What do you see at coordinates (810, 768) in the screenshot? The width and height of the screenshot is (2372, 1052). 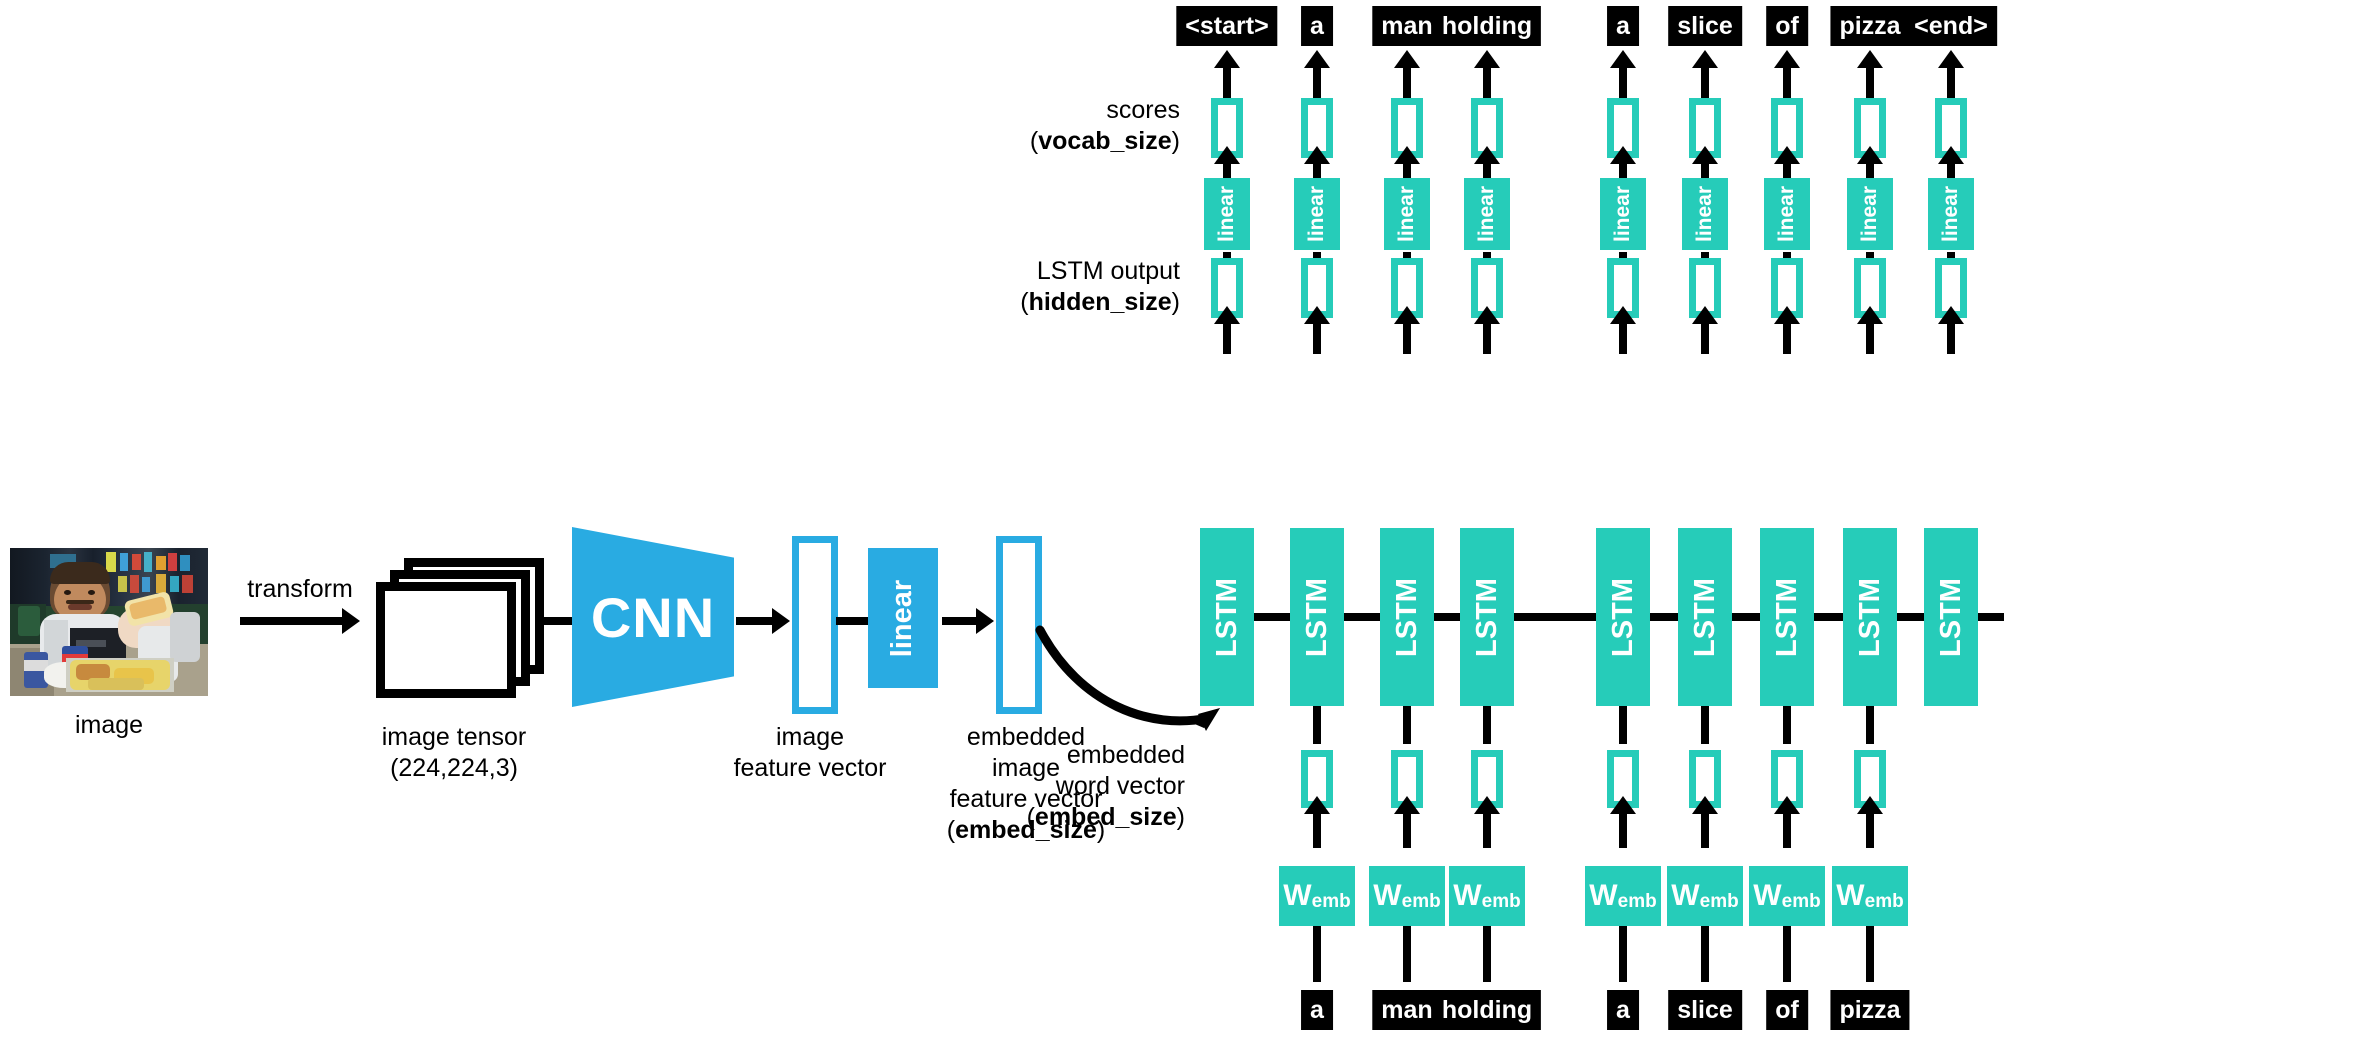 I see `image-feature-vector-label-line2: feature vector` at bounding box center [810, 768].